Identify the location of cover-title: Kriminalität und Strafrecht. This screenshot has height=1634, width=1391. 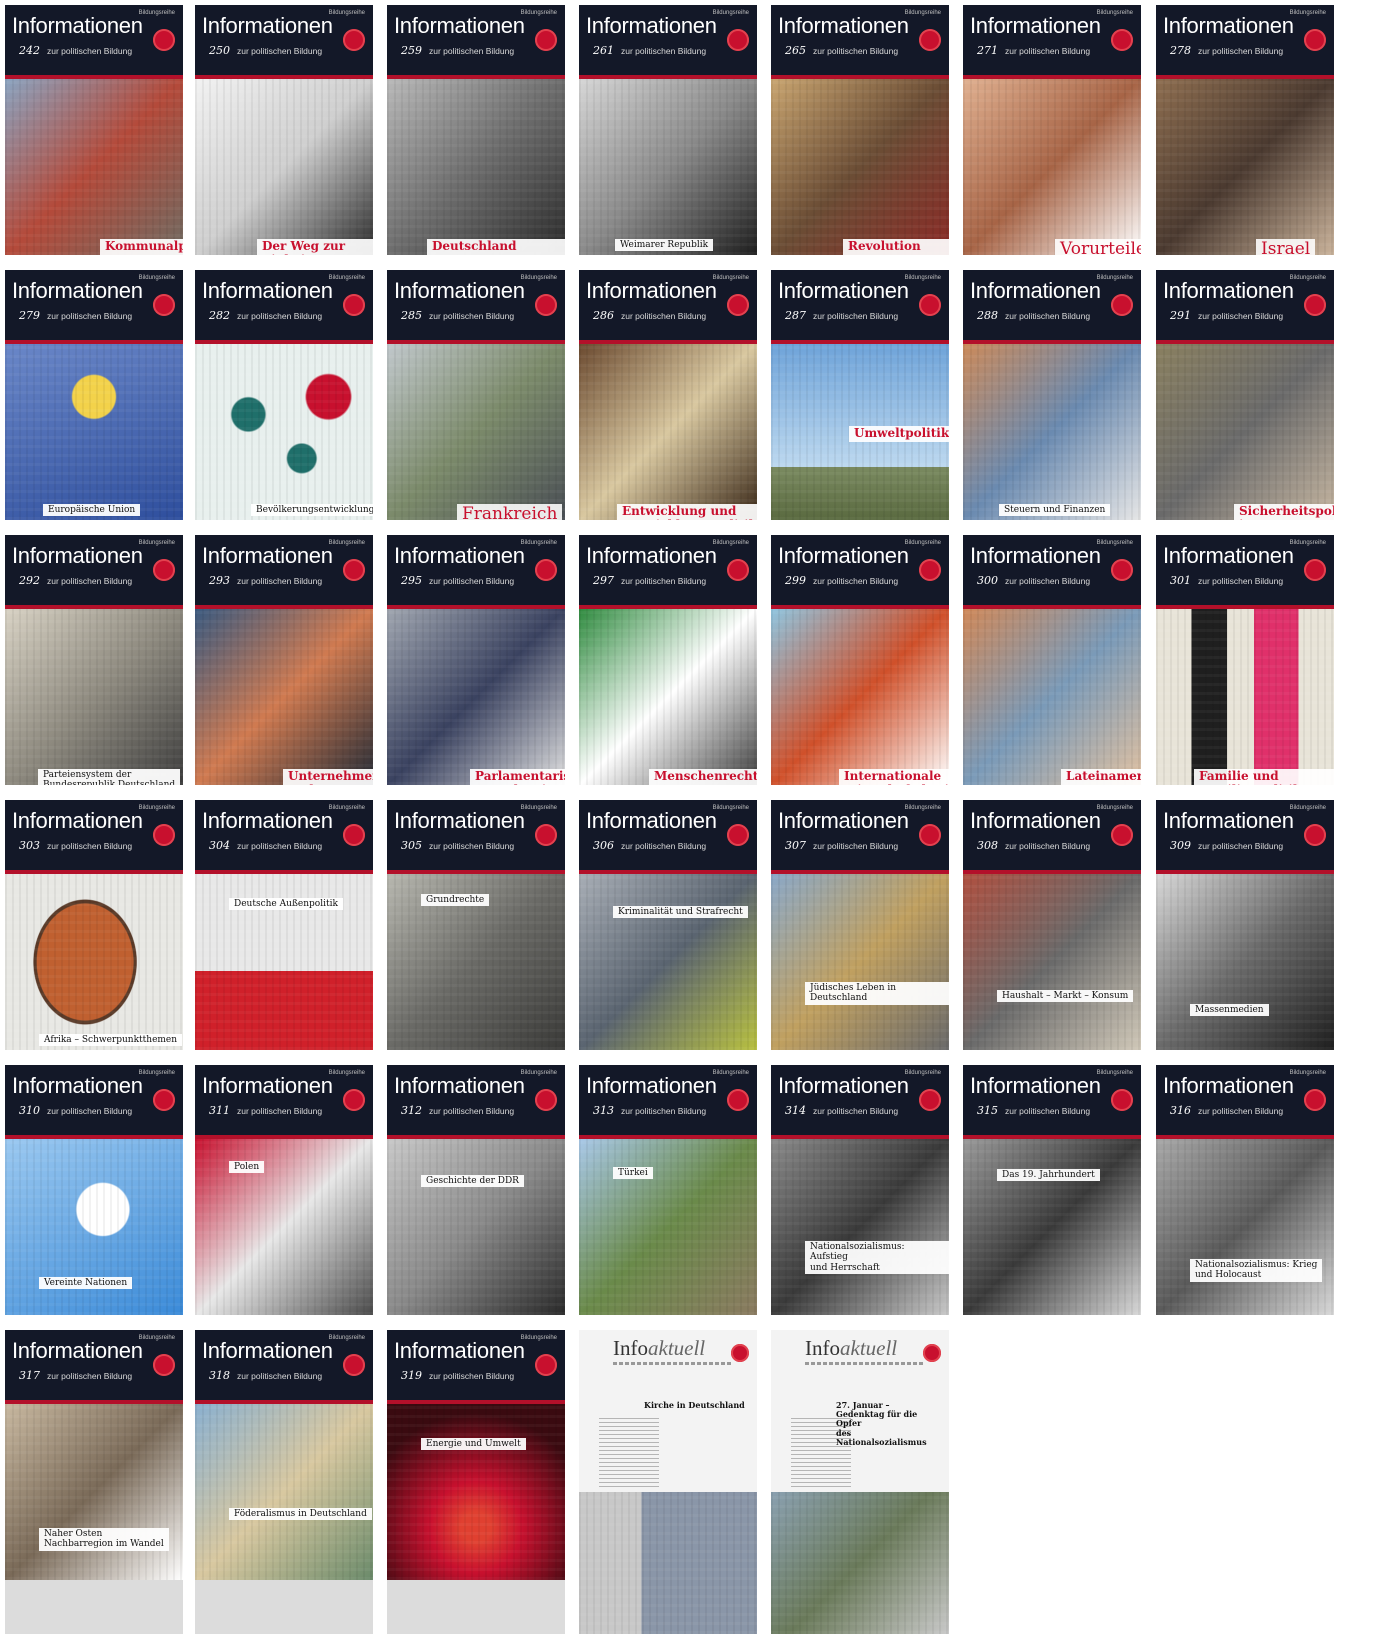
(680, 912).